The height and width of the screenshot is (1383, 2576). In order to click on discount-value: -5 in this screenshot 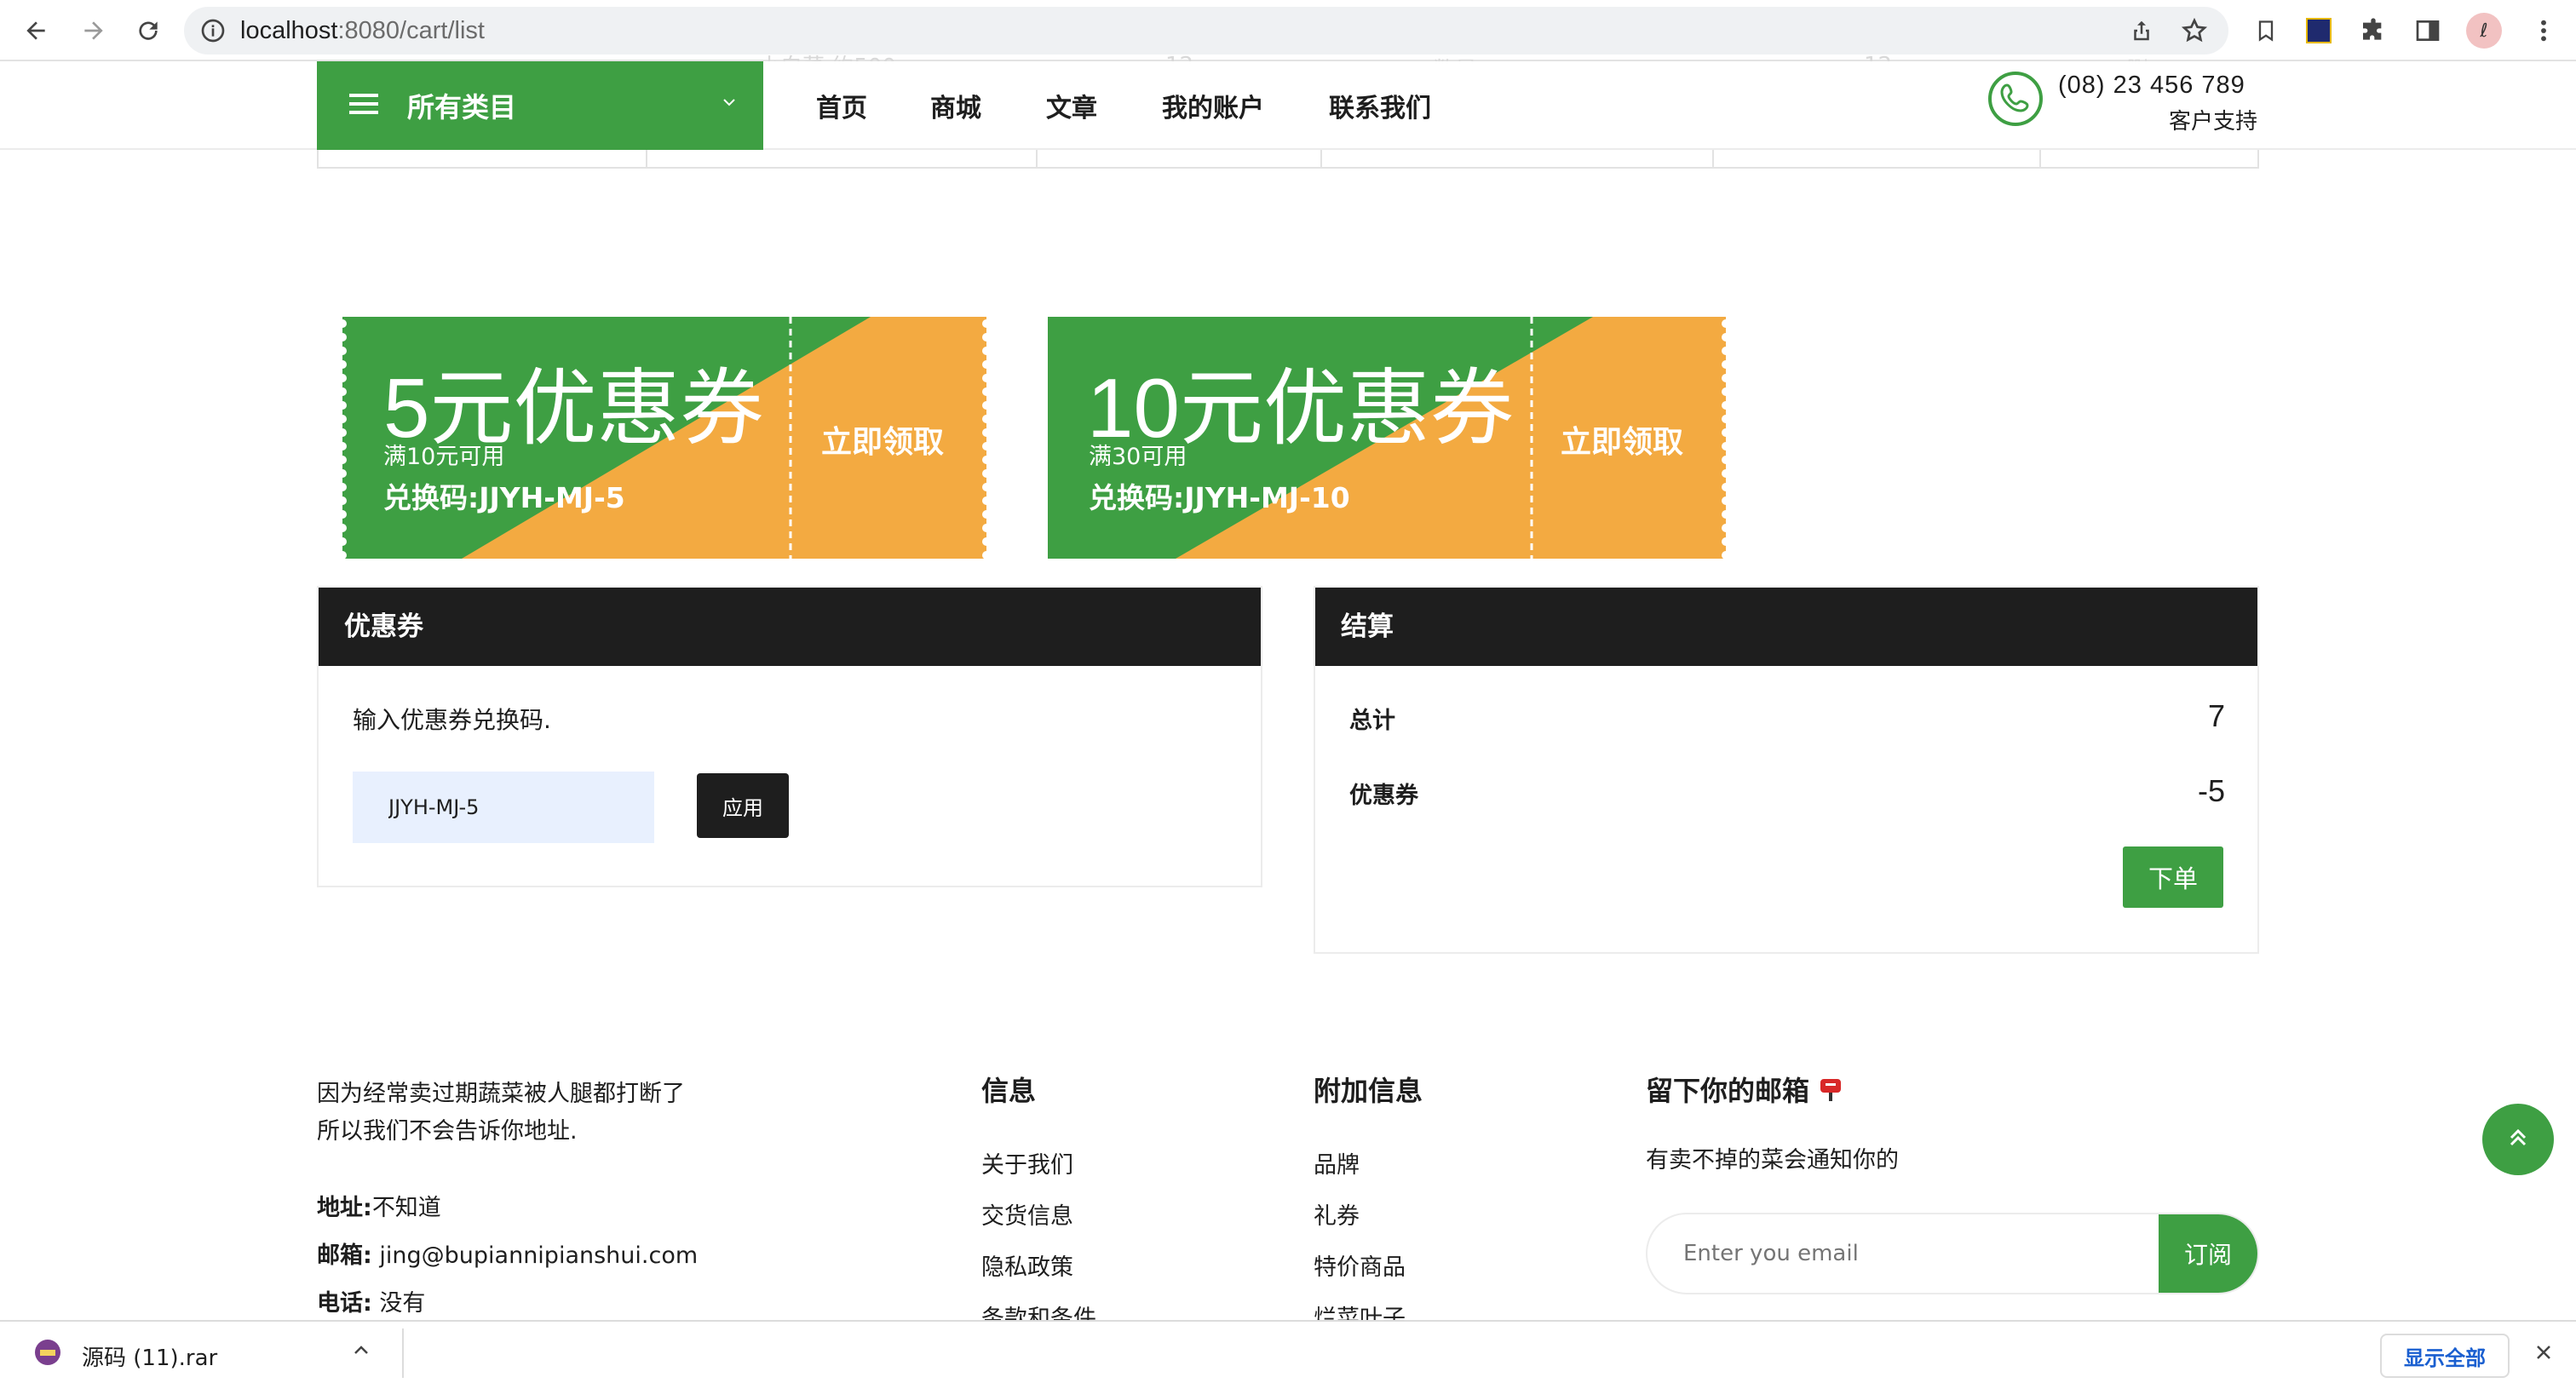, I will do `click(2211, 790)`.